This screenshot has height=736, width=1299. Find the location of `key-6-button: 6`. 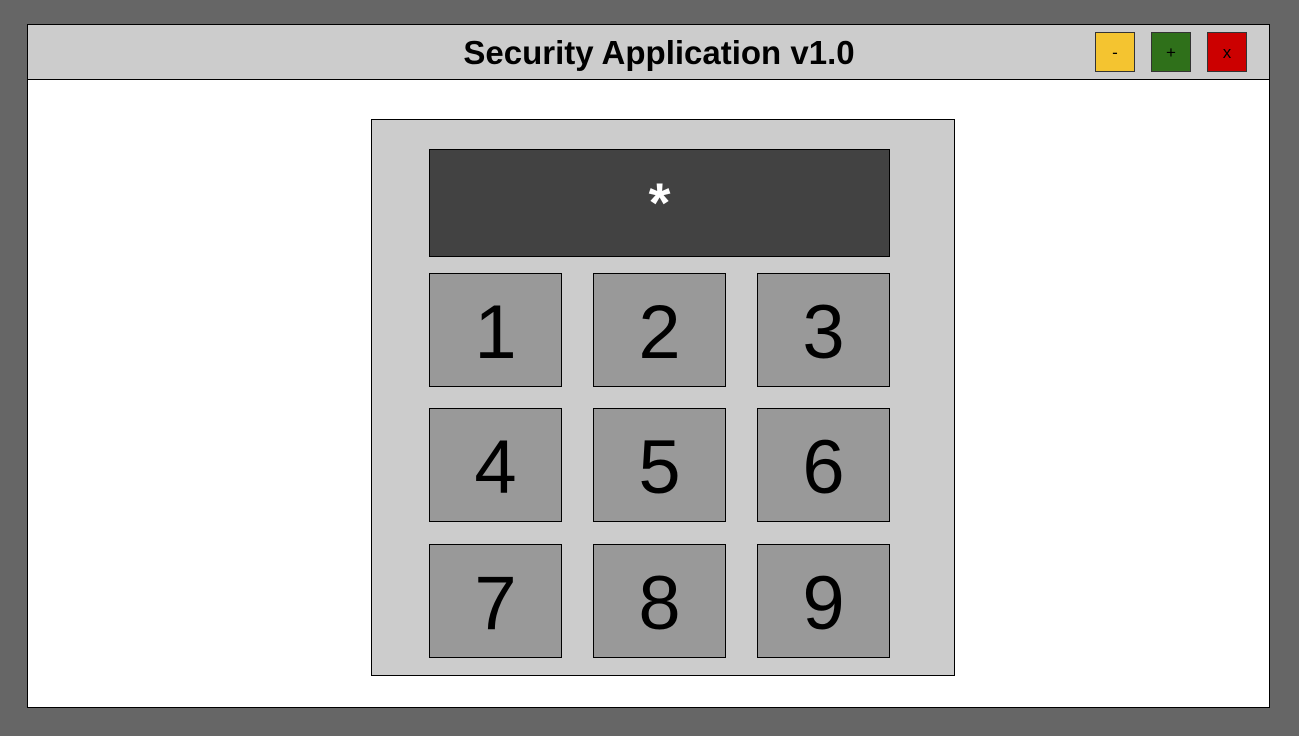

key-6-button: 6 is located at coordinates (823, 465).